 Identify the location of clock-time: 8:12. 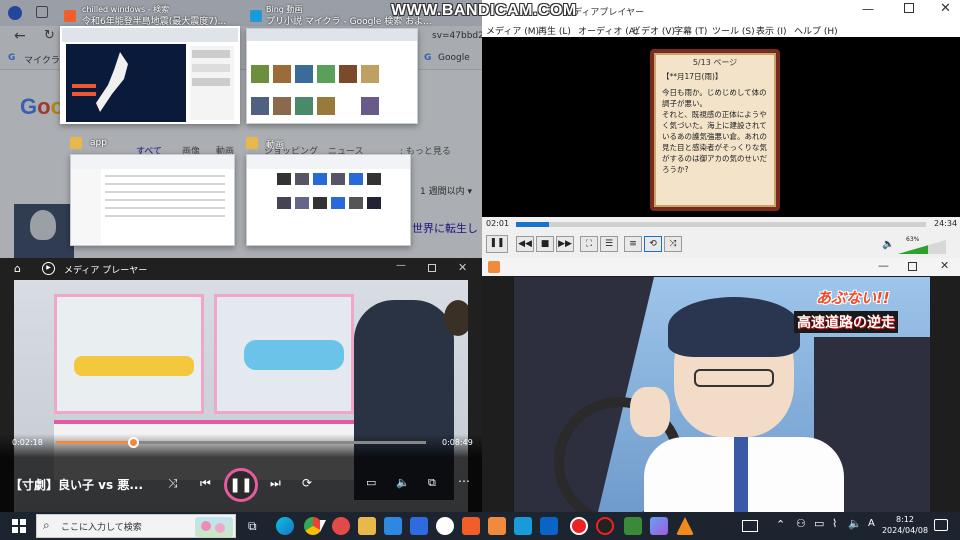
(905, 519).